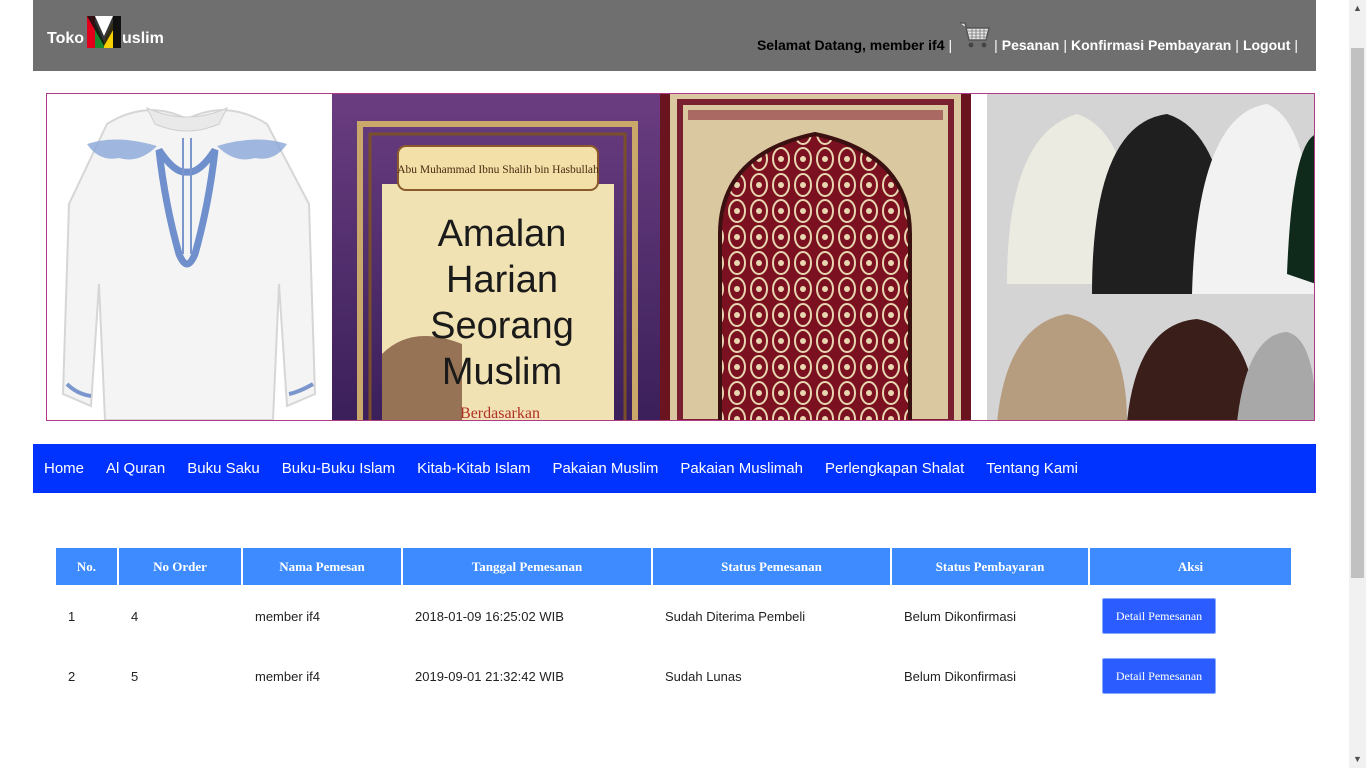 Image resolution: width=1366 pixels, height=768 pixels. Describe the element at coordinates (189, 257) in the screenshot. I see `banner-shirt-image` at that location.